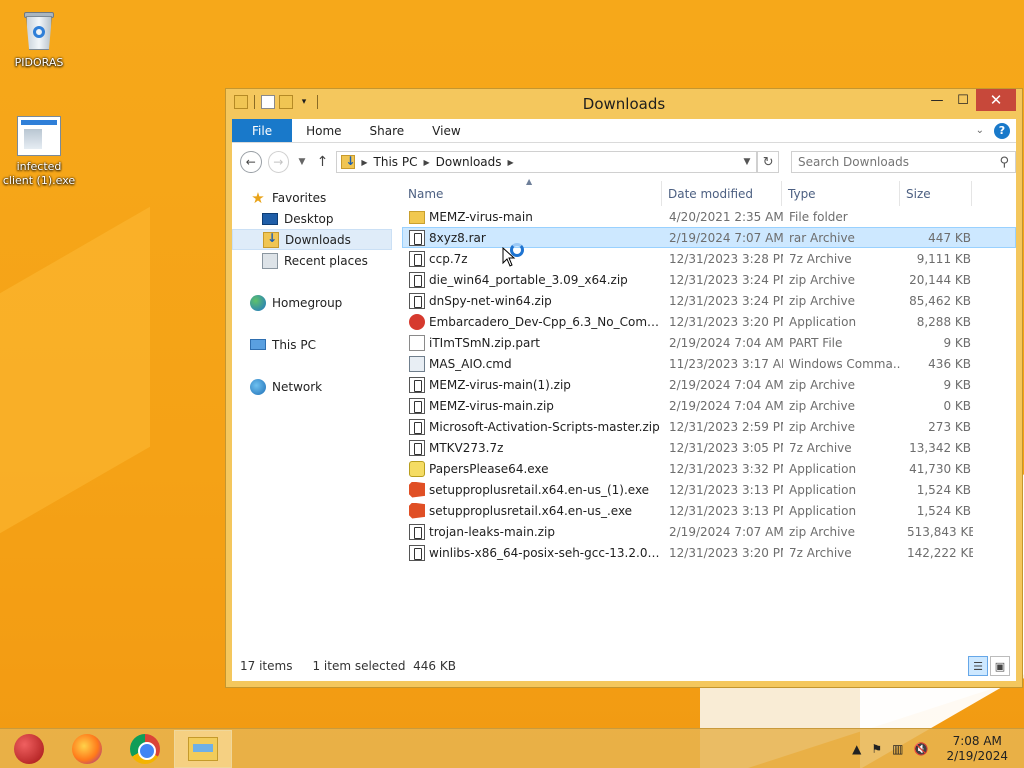 Image resolution: width=1024 pixels, height=768 pixels. Describe the element at coordinates (251, 162) in the screenshot. I see `back-button: ←` at that location.